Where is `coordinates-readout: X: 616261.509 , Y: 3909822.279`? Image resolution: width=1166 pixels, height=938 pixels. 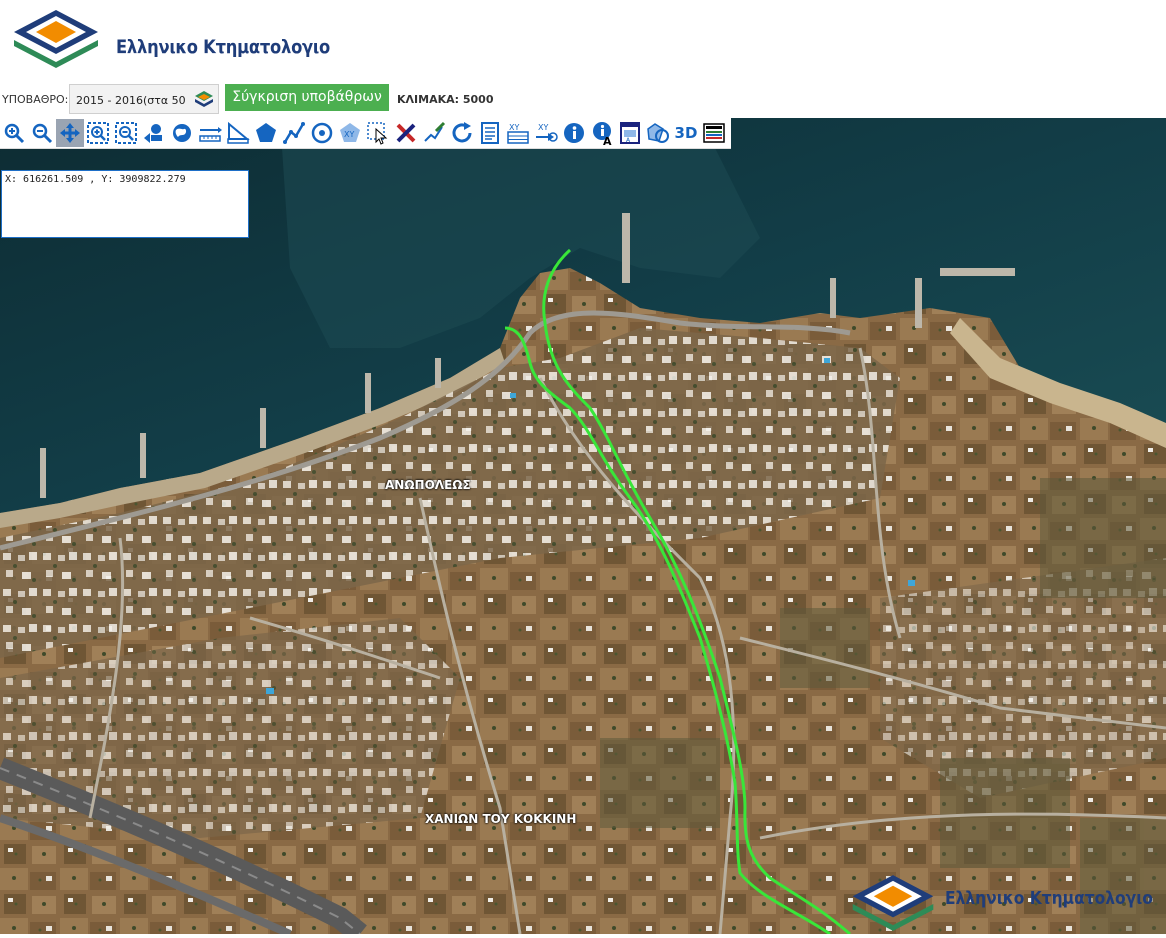
coordinates-readout: X: 616261.509 , Y: 3909822.279 is located at coordinates (95, 179).